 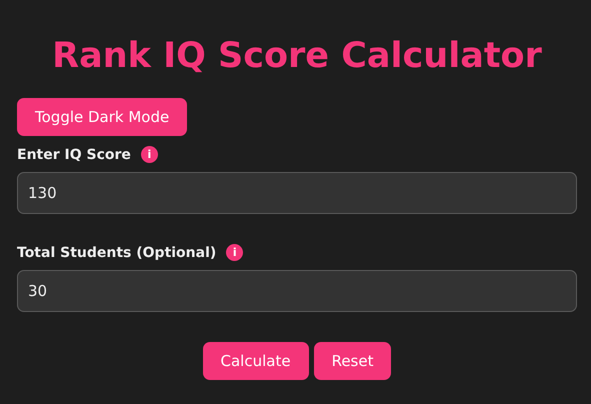 What do you see at coordinates (255, 361) in the screenshot?
I see `calculate-button: Calculate` at bounding box center [255, 361].